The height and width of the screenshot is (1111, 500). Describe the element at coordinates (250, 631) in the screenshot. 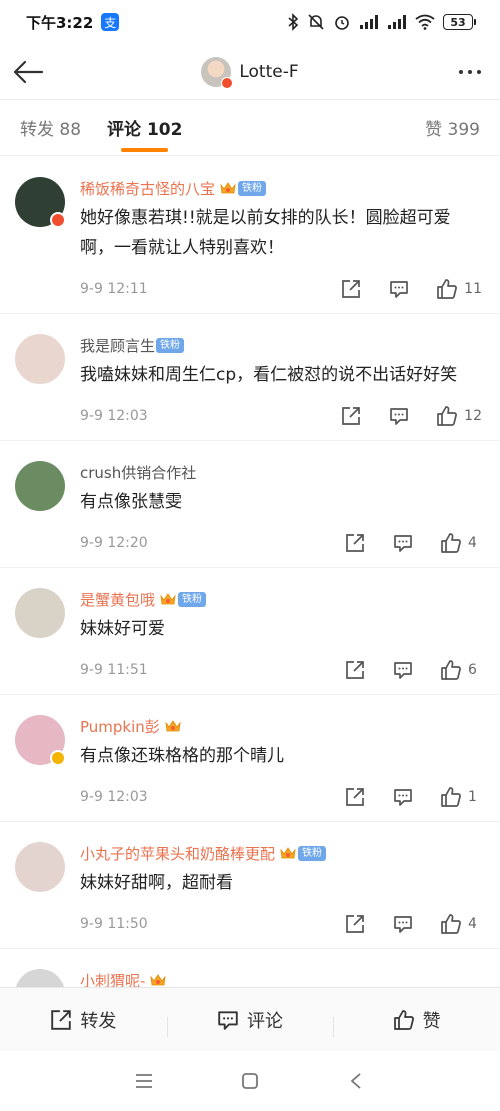

I see `comment-item: 是蟹黄包哦 铁粉 妹妹好可爱 9-9 11:51 6` at that location.